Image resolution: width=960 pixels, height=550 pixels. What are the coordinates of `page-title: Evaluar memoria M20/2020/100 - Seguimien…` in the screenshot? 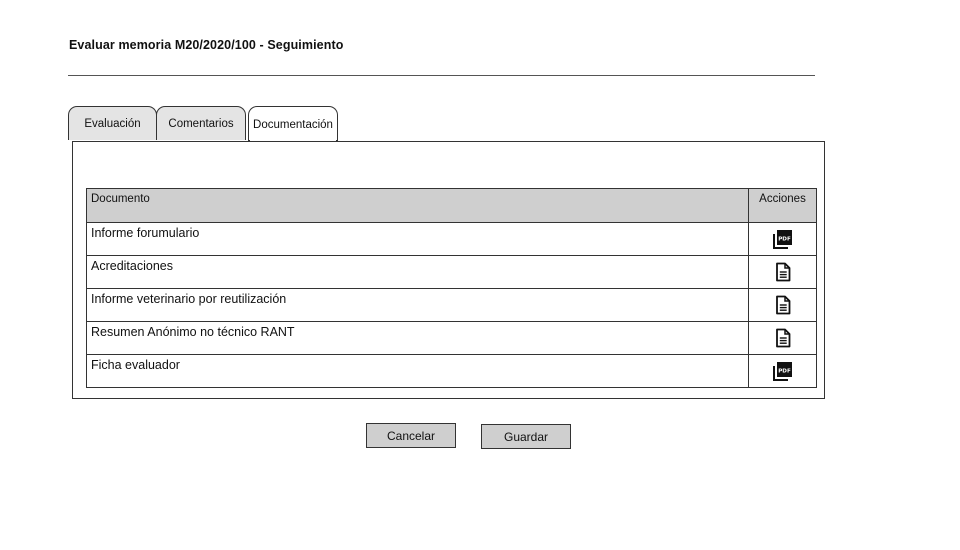 It's located at (206, 45).